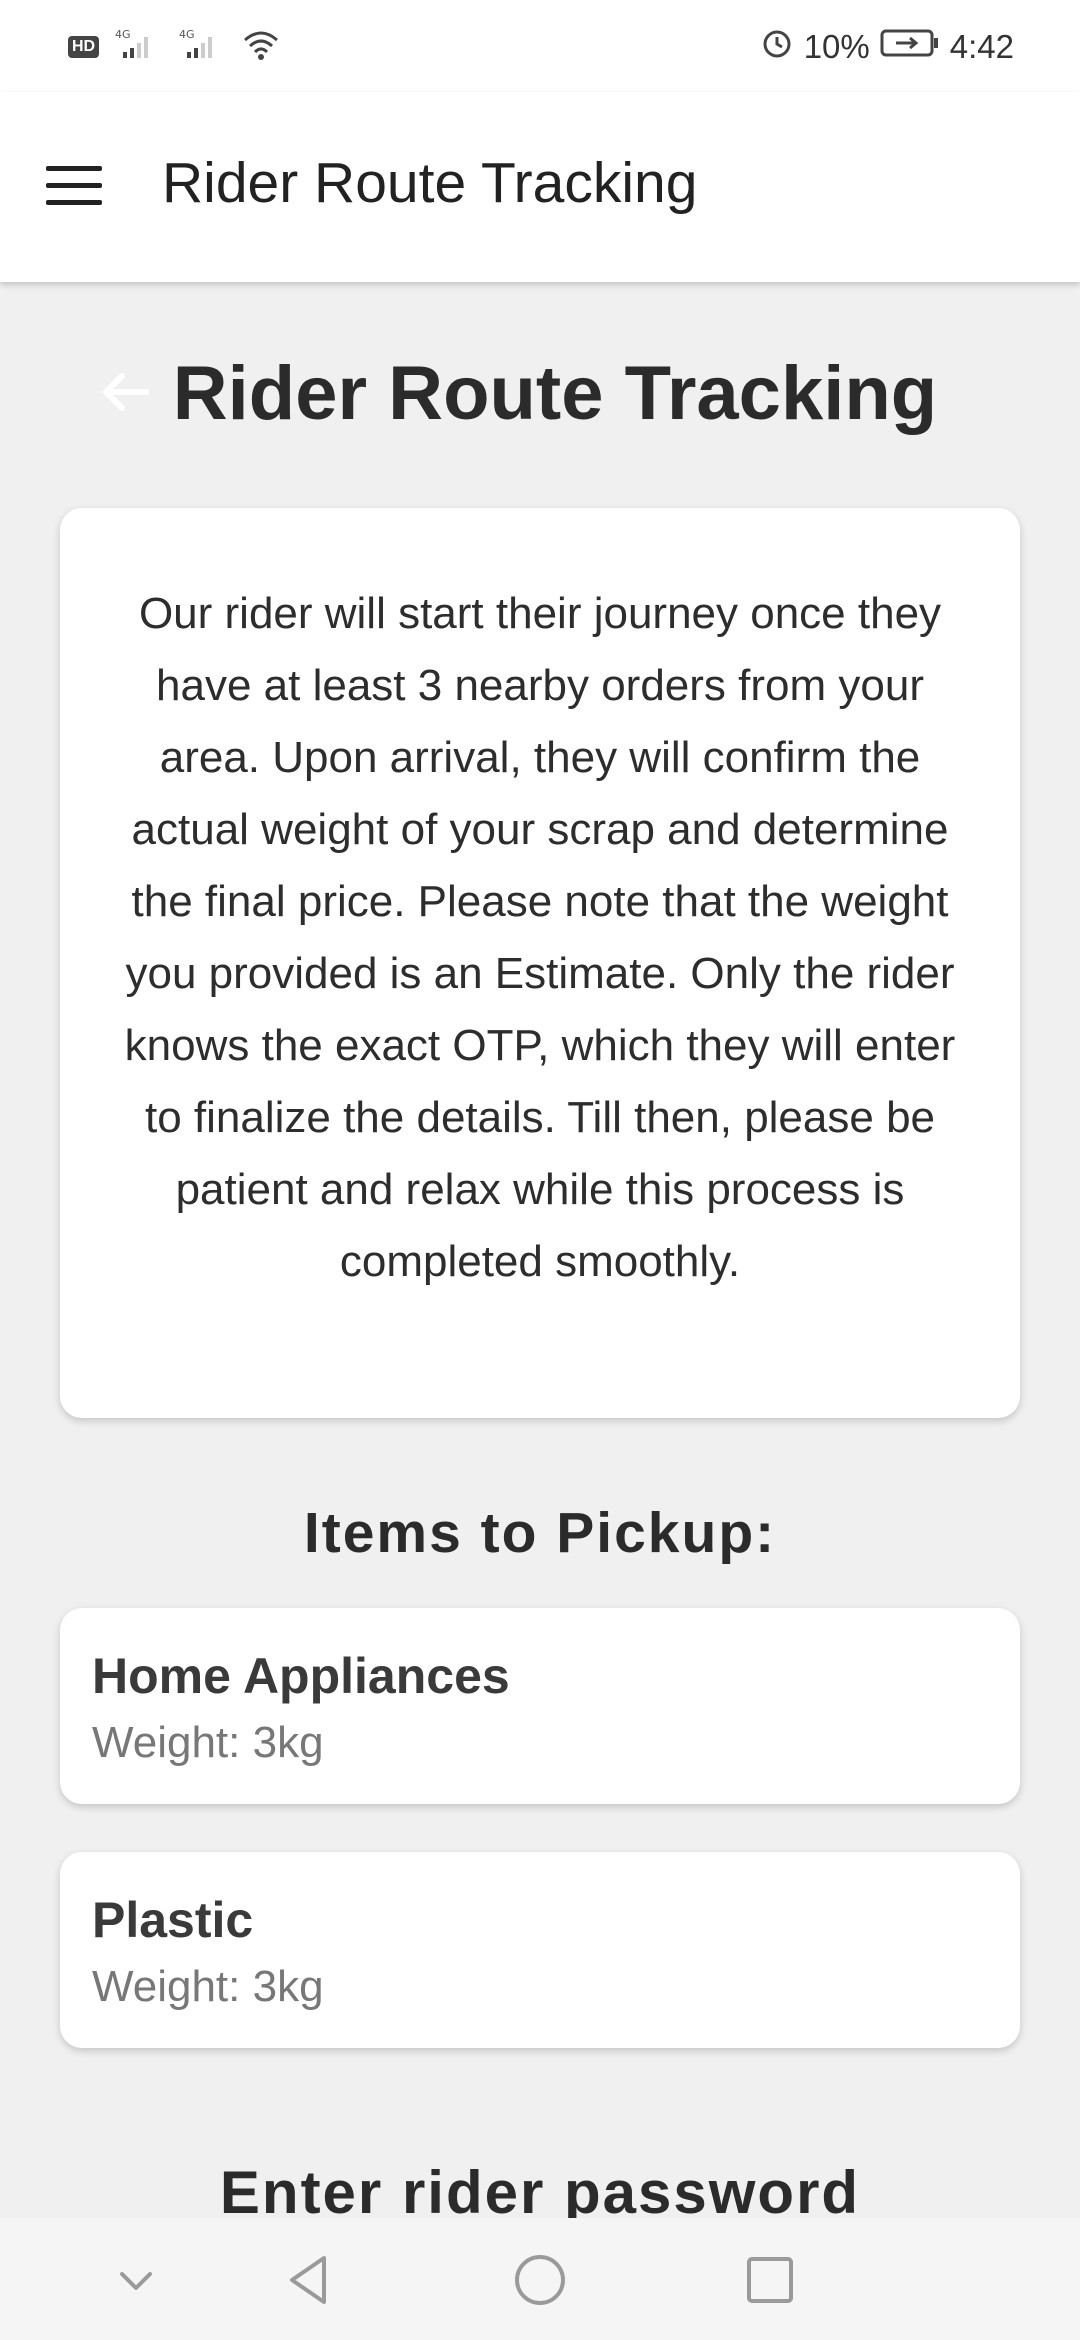  I want to click on triangle-back-icon, so click(310, 2280).